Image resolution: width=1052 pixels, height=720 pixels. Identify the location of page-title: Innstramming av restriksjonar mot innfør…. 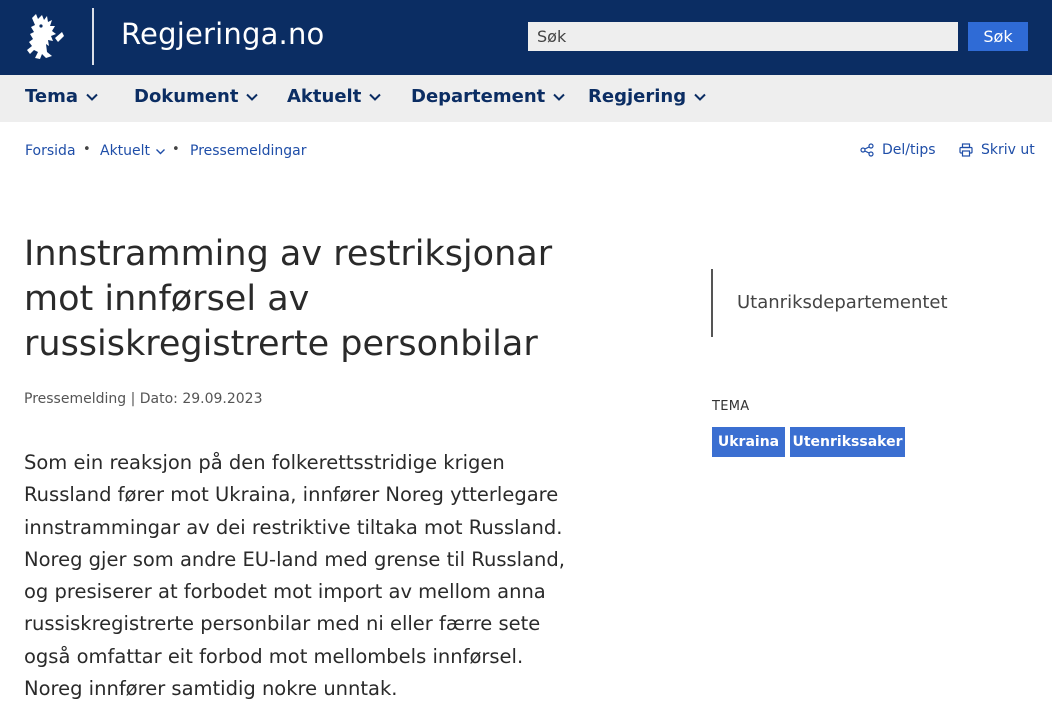
(288, 299).